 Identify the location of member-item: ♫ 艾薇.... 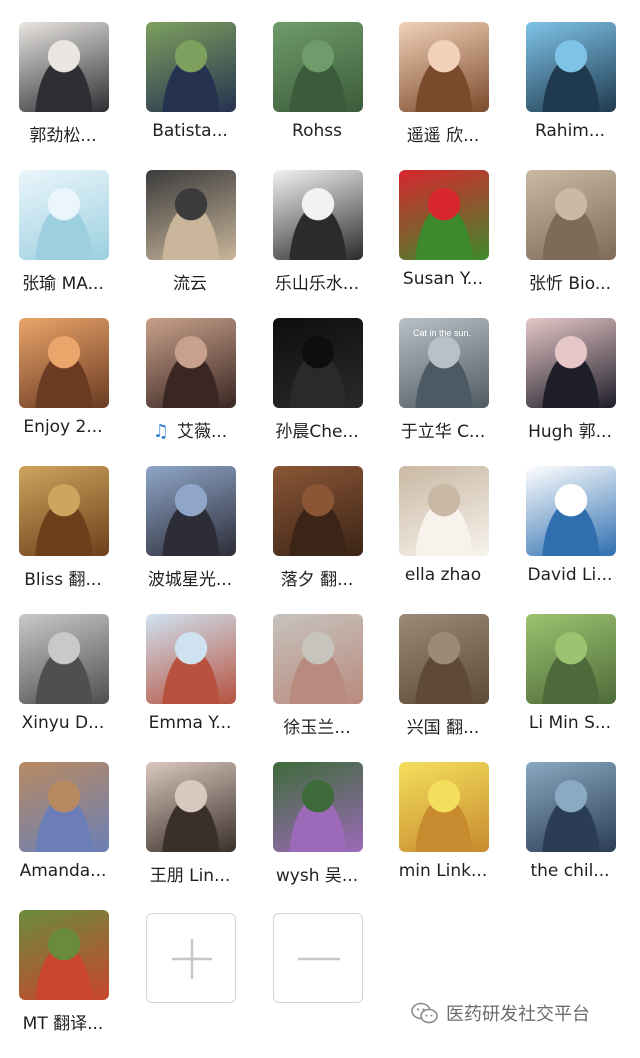
(190, 392).